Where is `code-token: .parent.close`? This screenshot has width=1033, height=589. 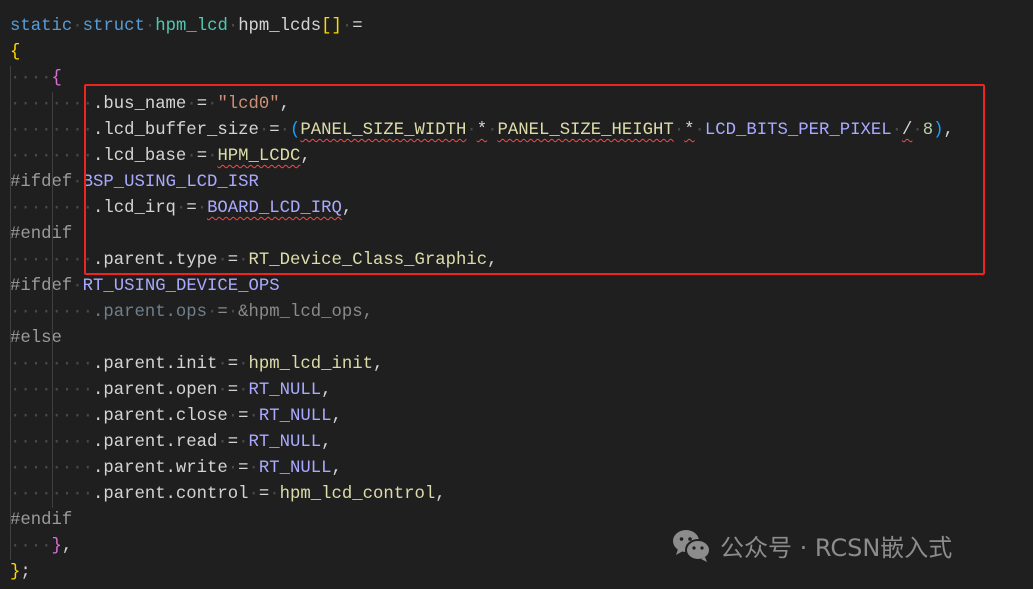 code-token: .parent.close is located at coordinates (160, 416).